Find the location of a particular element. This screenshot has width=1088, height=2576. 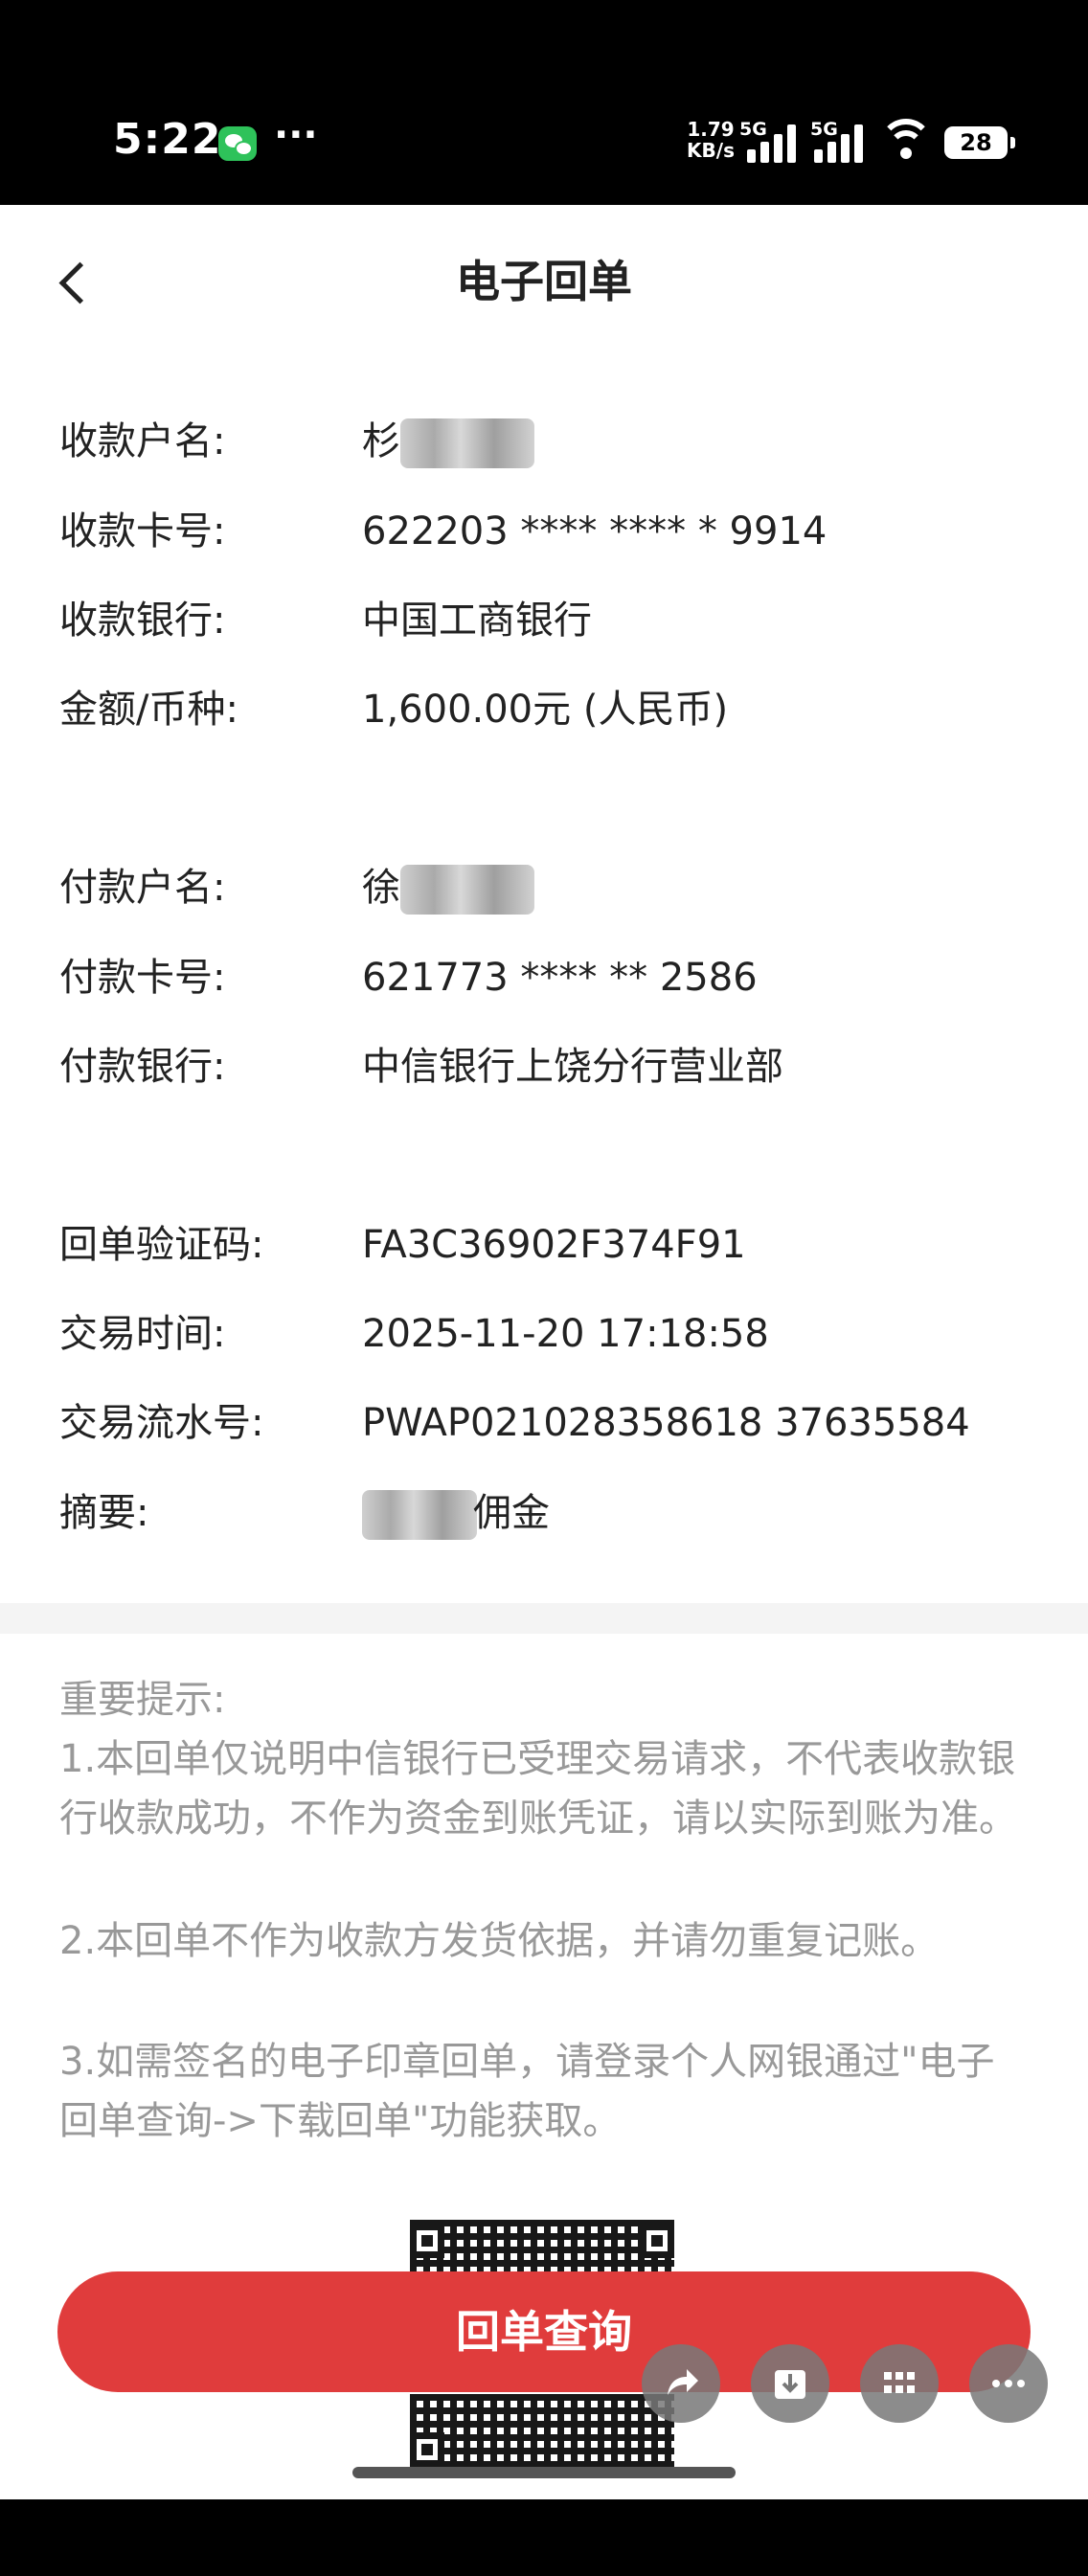

payee-name-value: 杉 is located at coordinates (448, 441).